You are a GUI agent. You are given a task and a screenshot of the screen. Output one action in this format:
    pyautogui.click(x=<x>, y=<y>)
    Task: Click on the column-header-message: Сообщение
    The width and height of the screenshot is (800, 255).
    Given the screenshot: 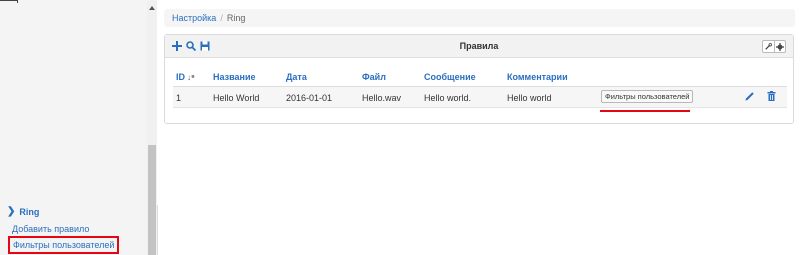 What is the action you would take?
    pyautogui.click(x=450, y=77)
    